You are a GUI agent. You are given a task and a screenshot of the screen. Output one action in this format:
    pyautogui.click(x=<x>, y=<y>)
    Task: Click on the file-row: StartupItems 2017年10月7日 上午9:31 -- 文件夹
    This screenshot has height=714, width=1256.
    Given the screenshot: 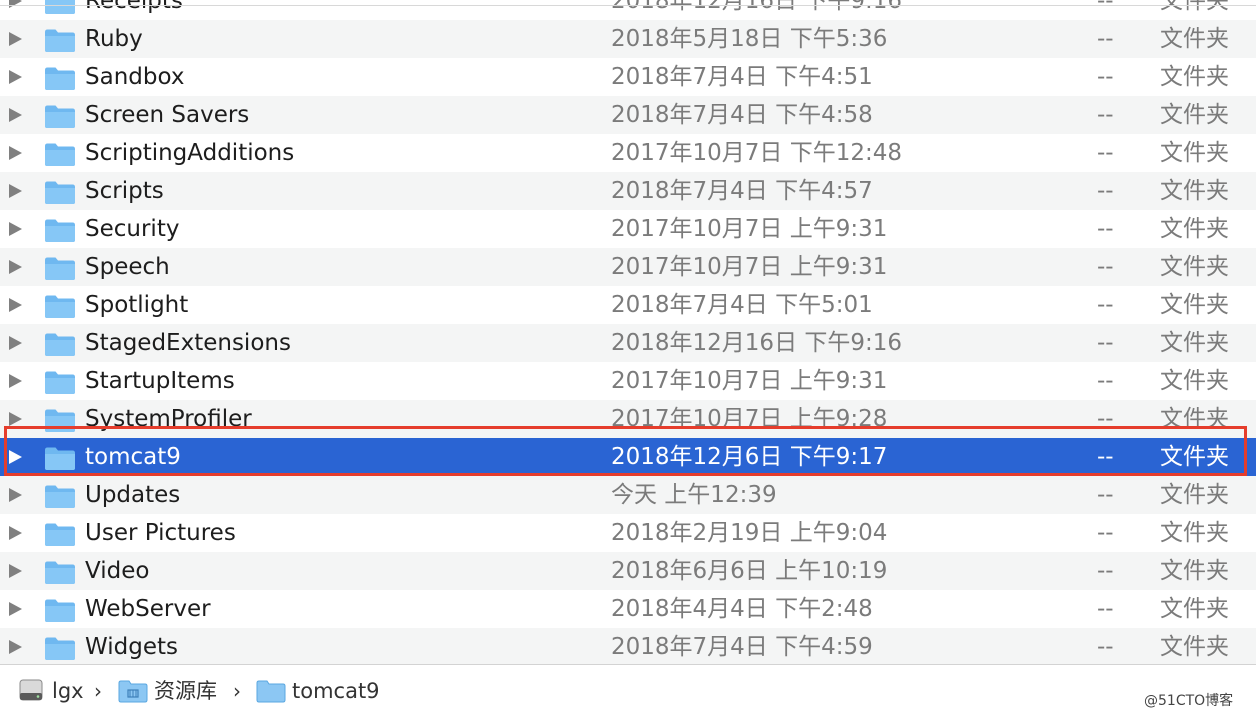 What is the action you would take?
    pyautogui.click(x=628, y=381)
    